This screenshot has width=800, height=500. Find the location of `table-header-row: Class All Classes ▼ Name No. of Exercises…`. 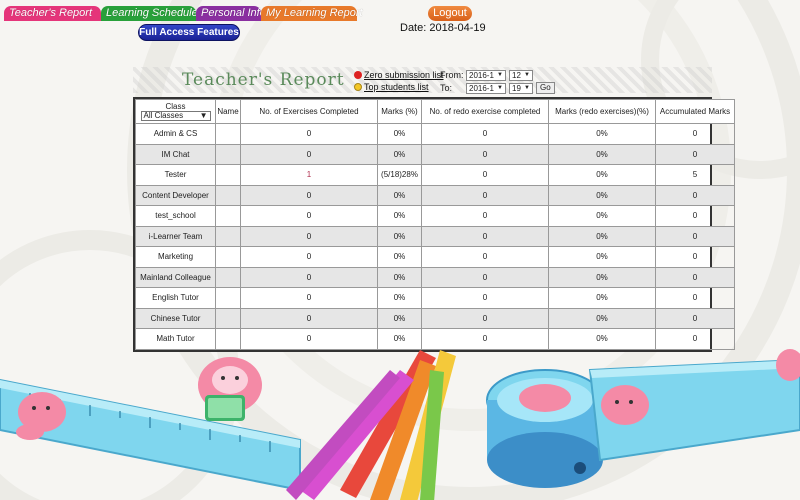

table-header-row: Class All Classes ▼ Name No. of Exercises… is located at coordinates (435, 111).